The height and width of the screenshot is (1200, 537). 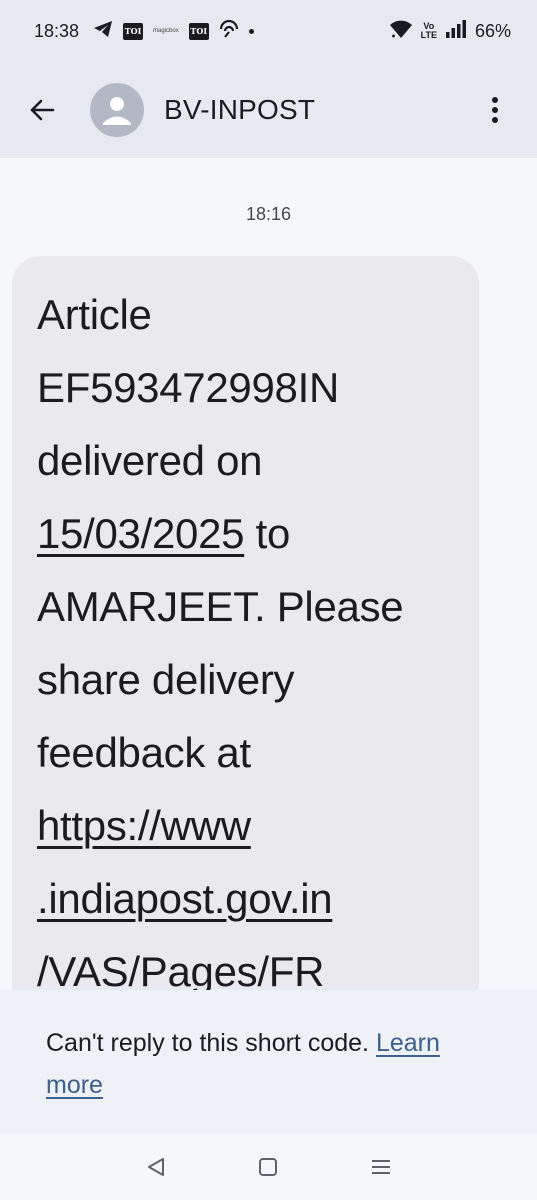 I want to click on volte-bottom: LTE, so click(x=428, y=35).